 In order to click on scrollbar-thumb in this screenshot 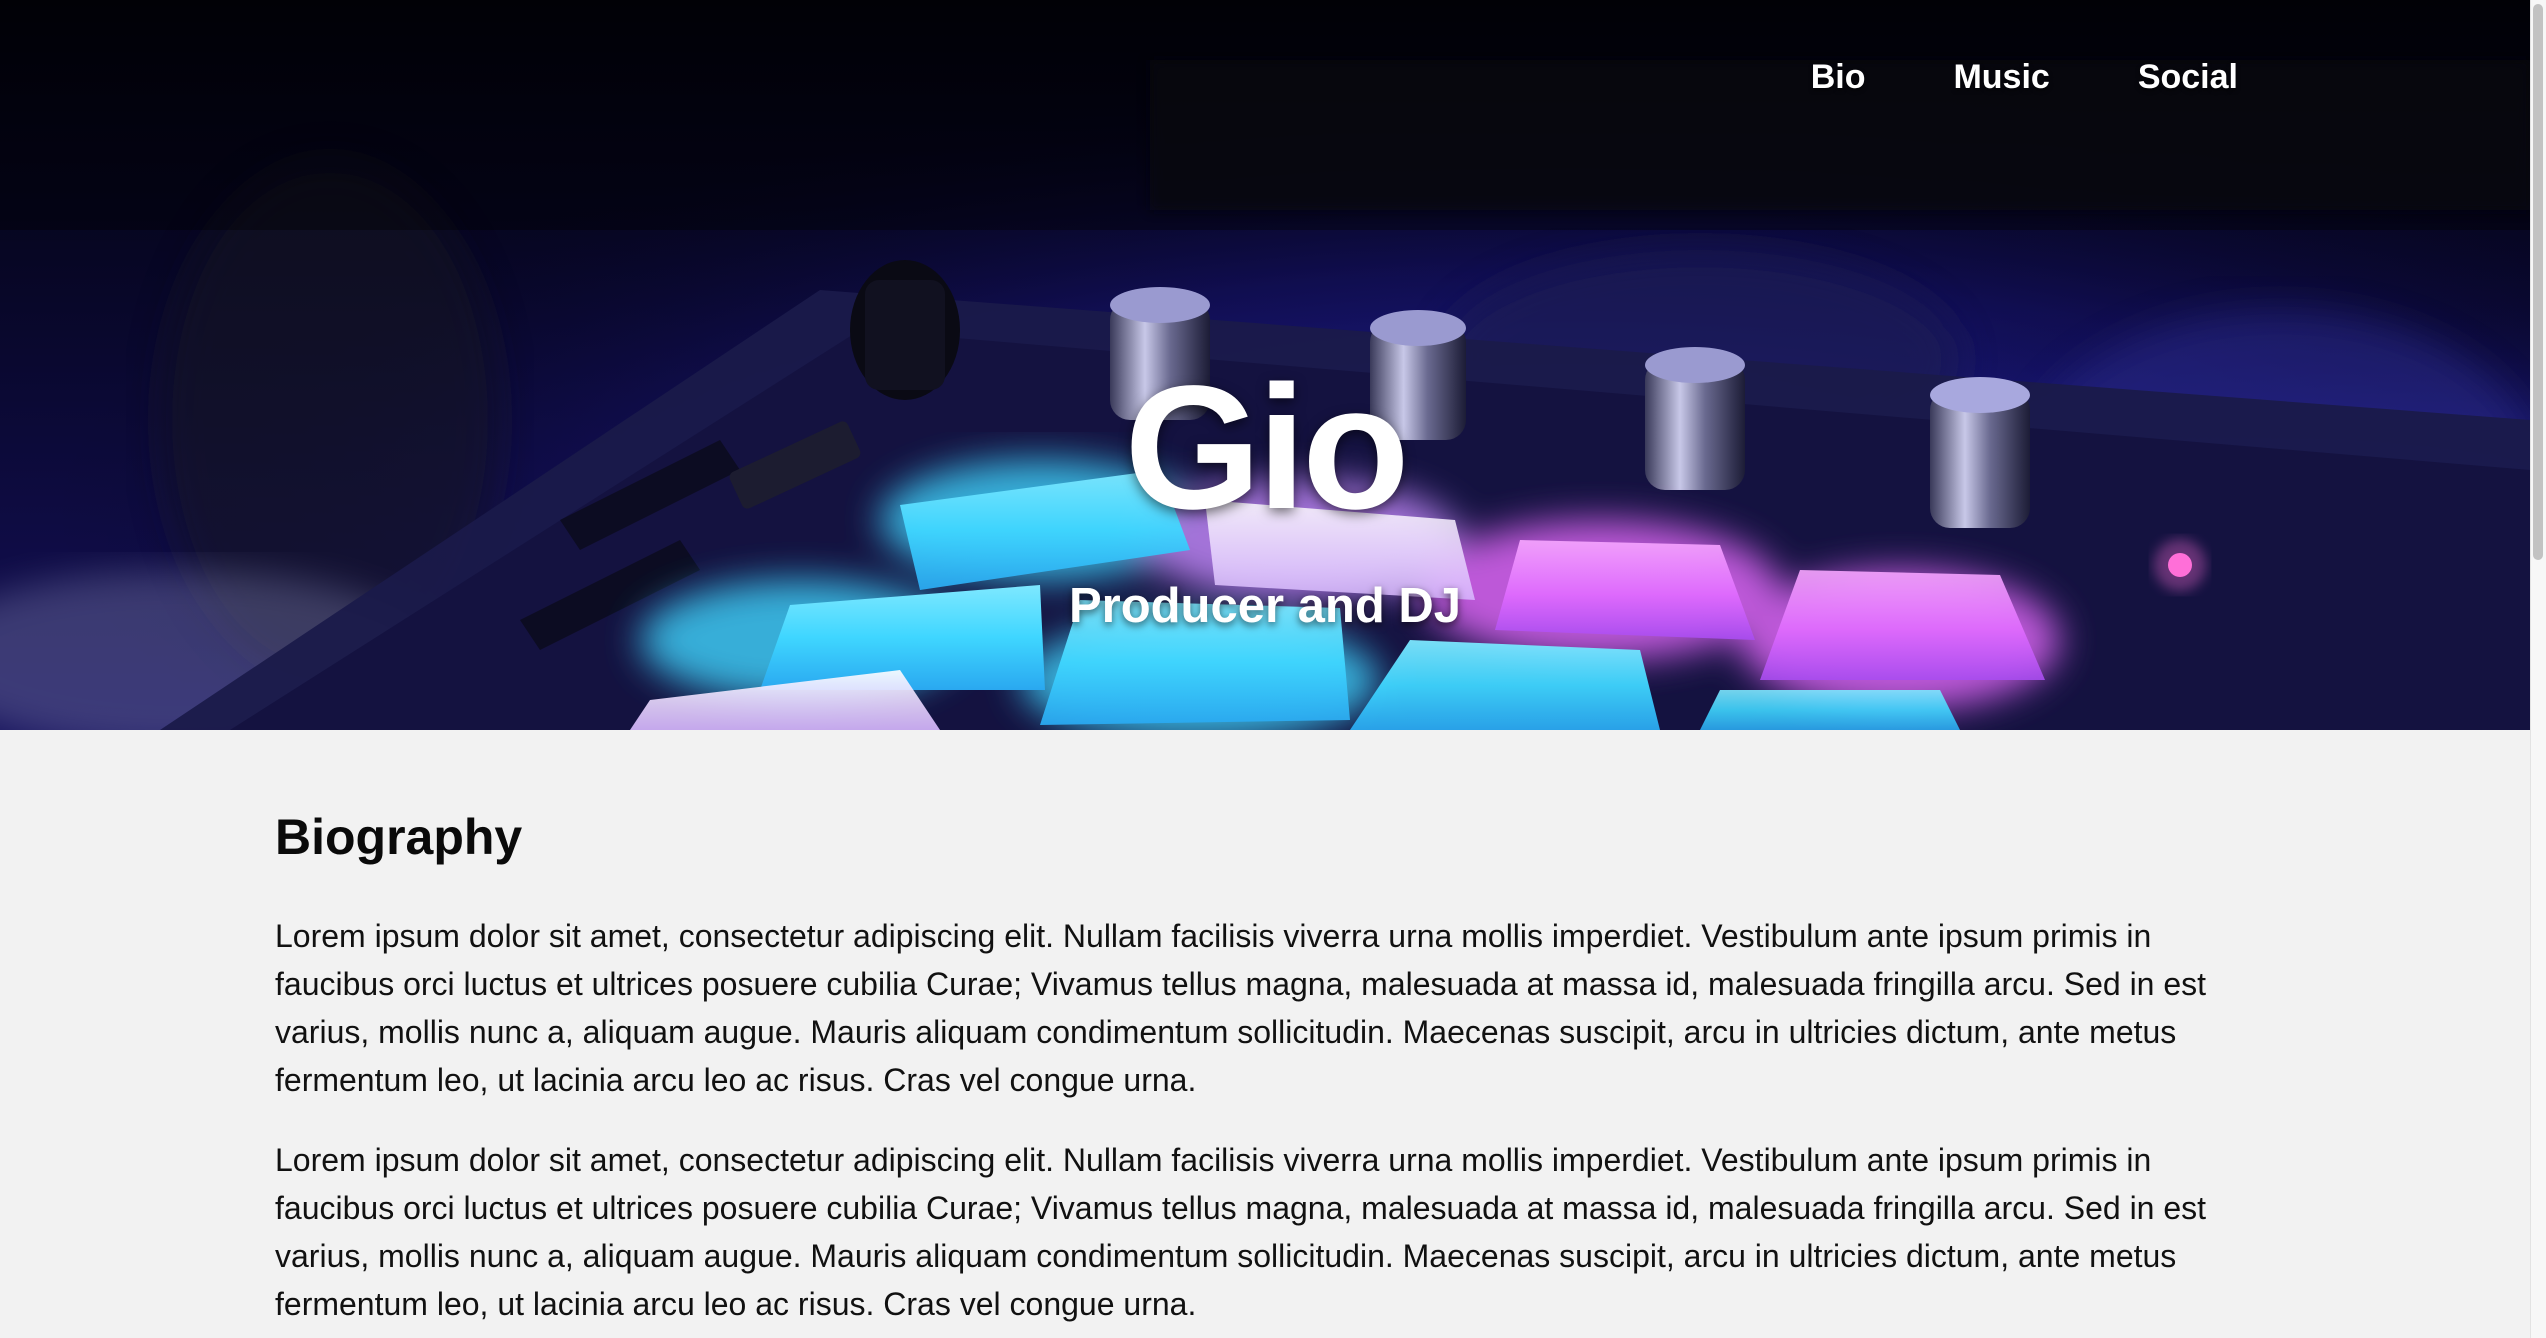, I will do `click(2538, 282)`.